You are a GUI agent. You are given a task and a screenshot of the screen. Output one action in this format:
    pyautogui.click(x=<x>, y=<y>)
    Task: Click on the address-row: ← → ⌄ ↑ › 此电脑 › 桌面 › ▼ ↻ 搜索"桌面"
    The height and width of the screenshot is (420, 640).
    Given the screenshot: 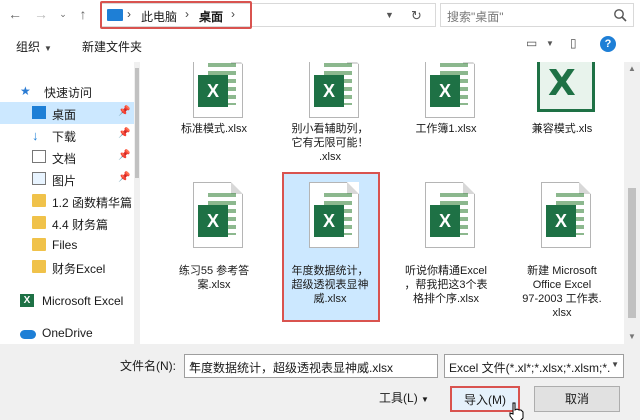 What is the action you would take?
    pyautogui.click(x=320, y=15)
    